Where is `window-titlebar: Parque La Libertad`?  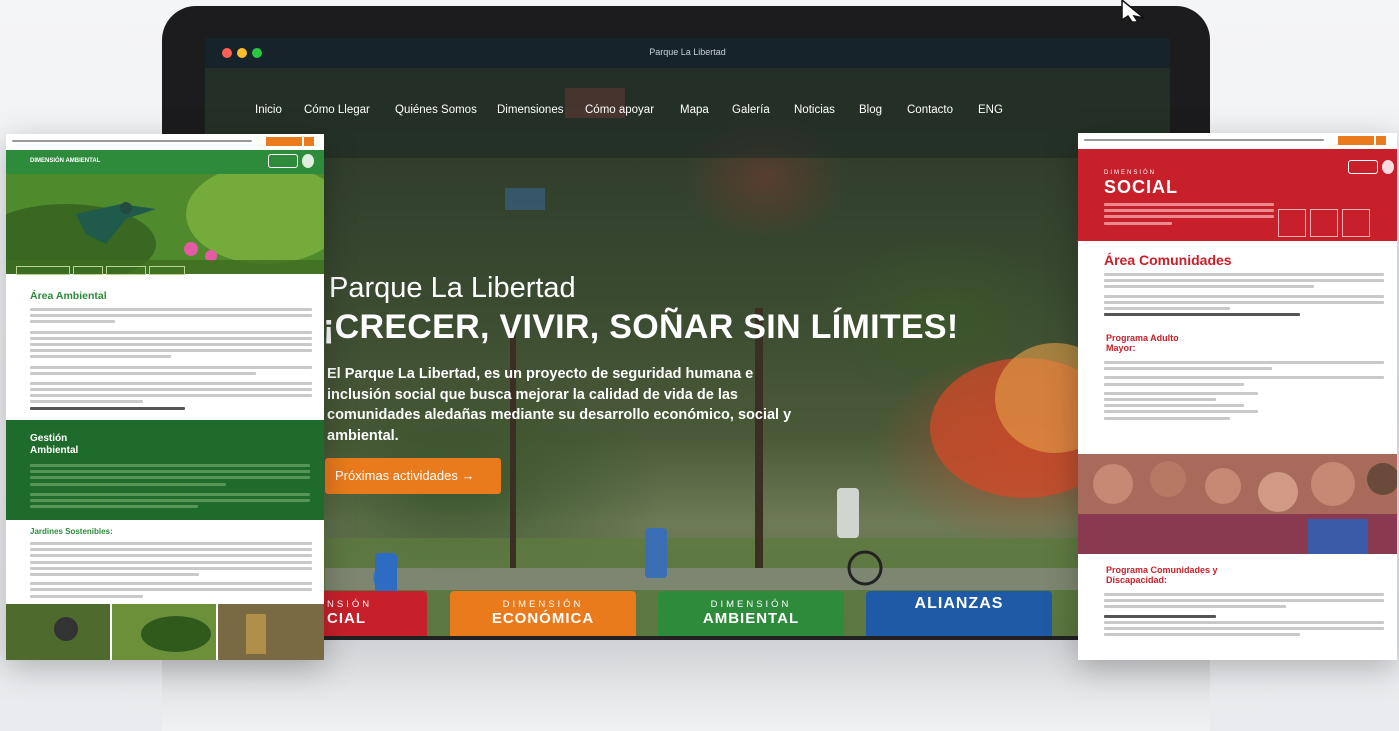
window-titlebar: Parque La Libertad is located at coordinates (687, 53).